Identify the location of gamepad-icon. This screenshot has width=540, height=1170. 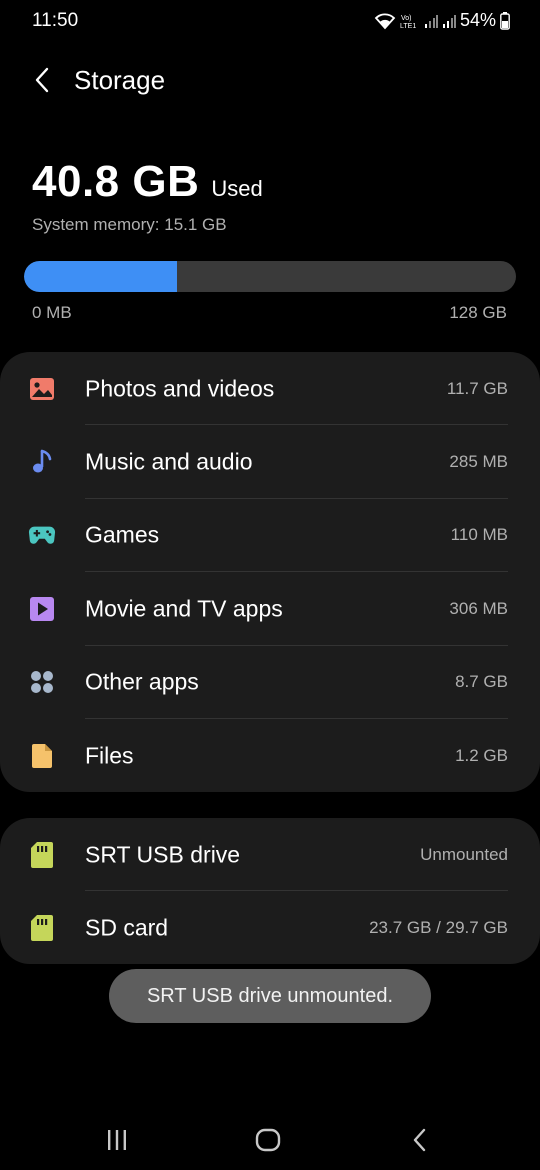
(42, 535).